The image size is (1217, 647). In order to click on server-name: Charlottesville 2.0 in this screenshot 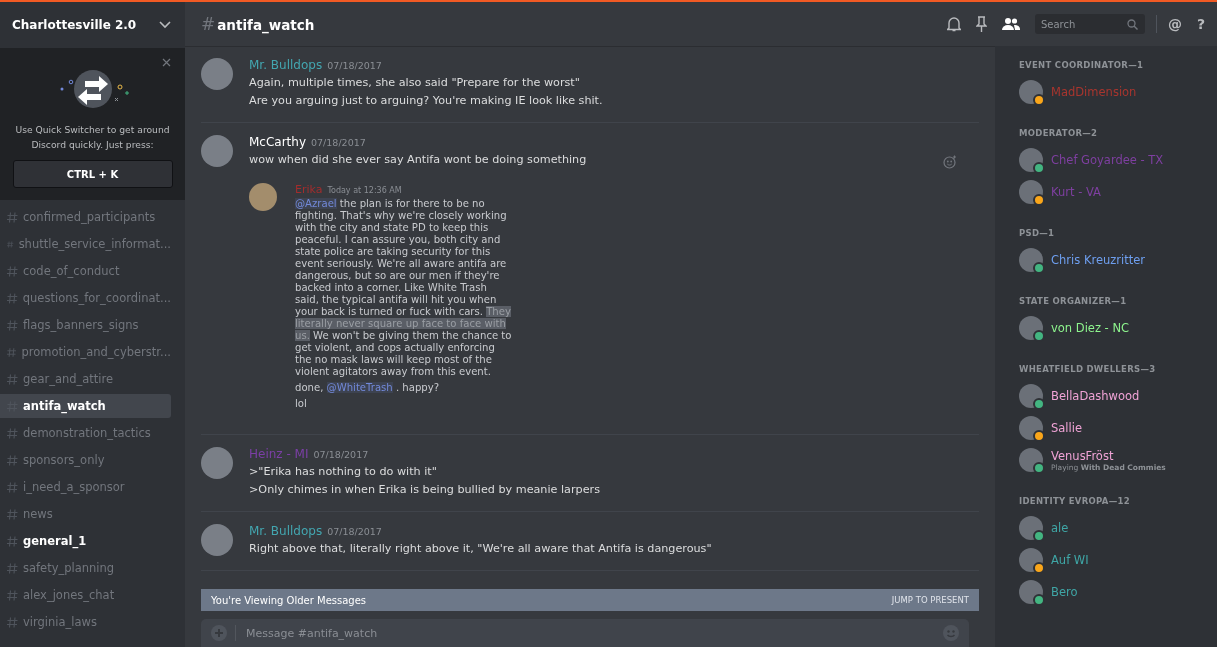, I will do `click(74, 25)`.